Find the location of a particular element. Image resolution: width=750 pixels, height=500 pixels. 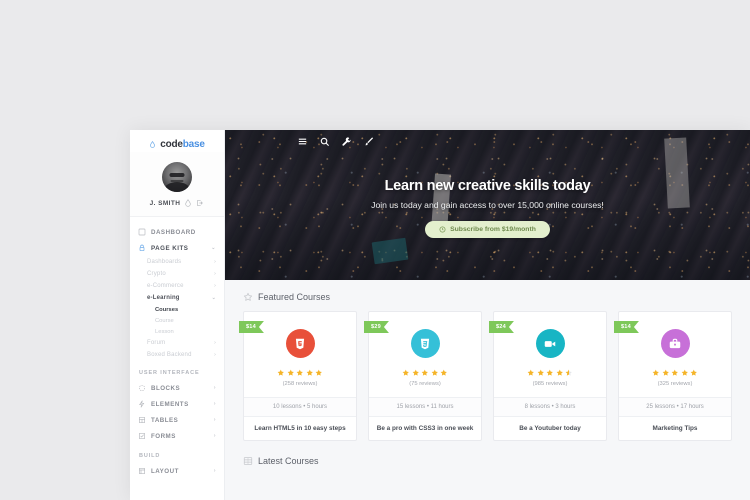

search-icon is located at coordinates (324, 141).